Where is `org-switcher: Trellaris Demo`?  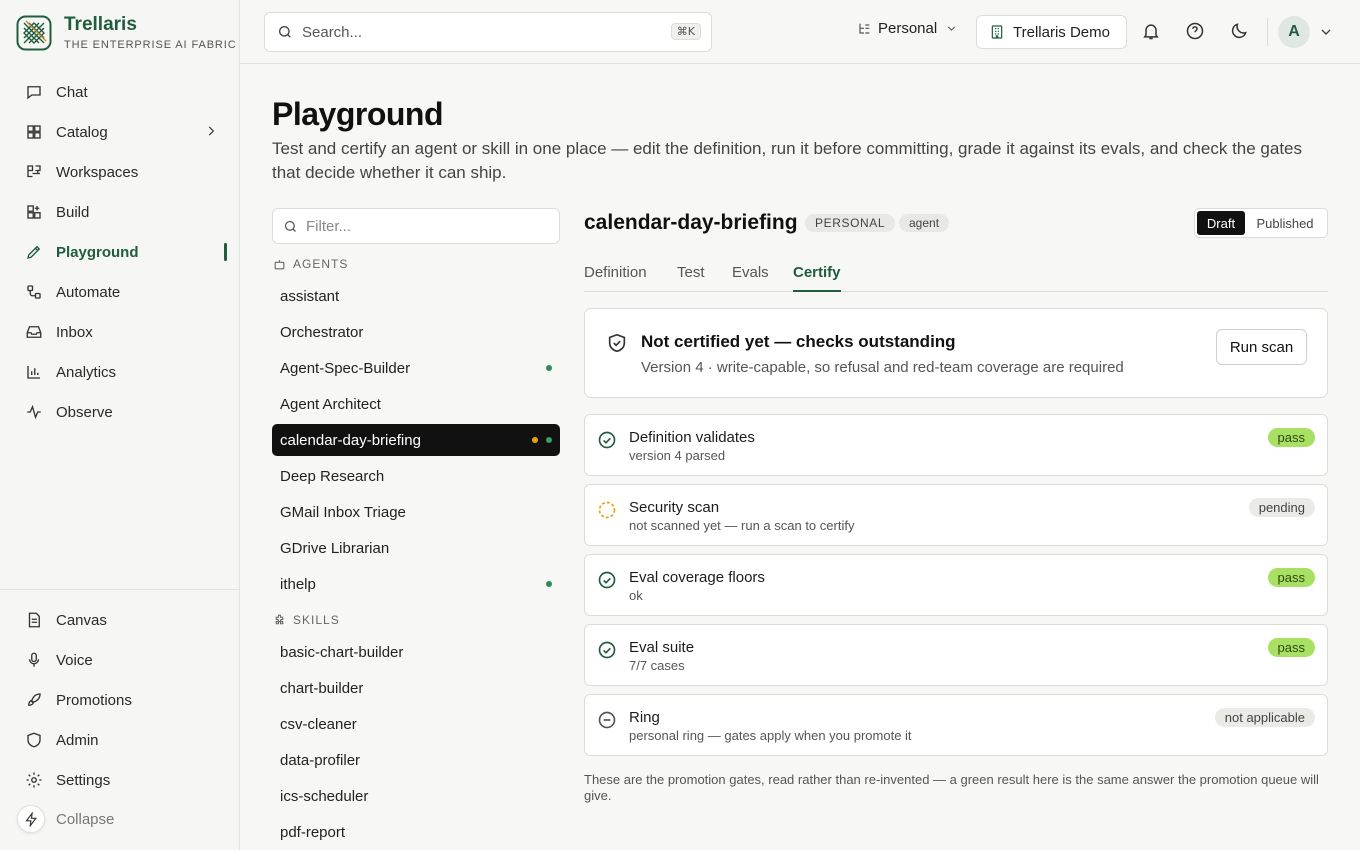 org-switcher: Trellaris Demo is located at coordinates (1051, 32).